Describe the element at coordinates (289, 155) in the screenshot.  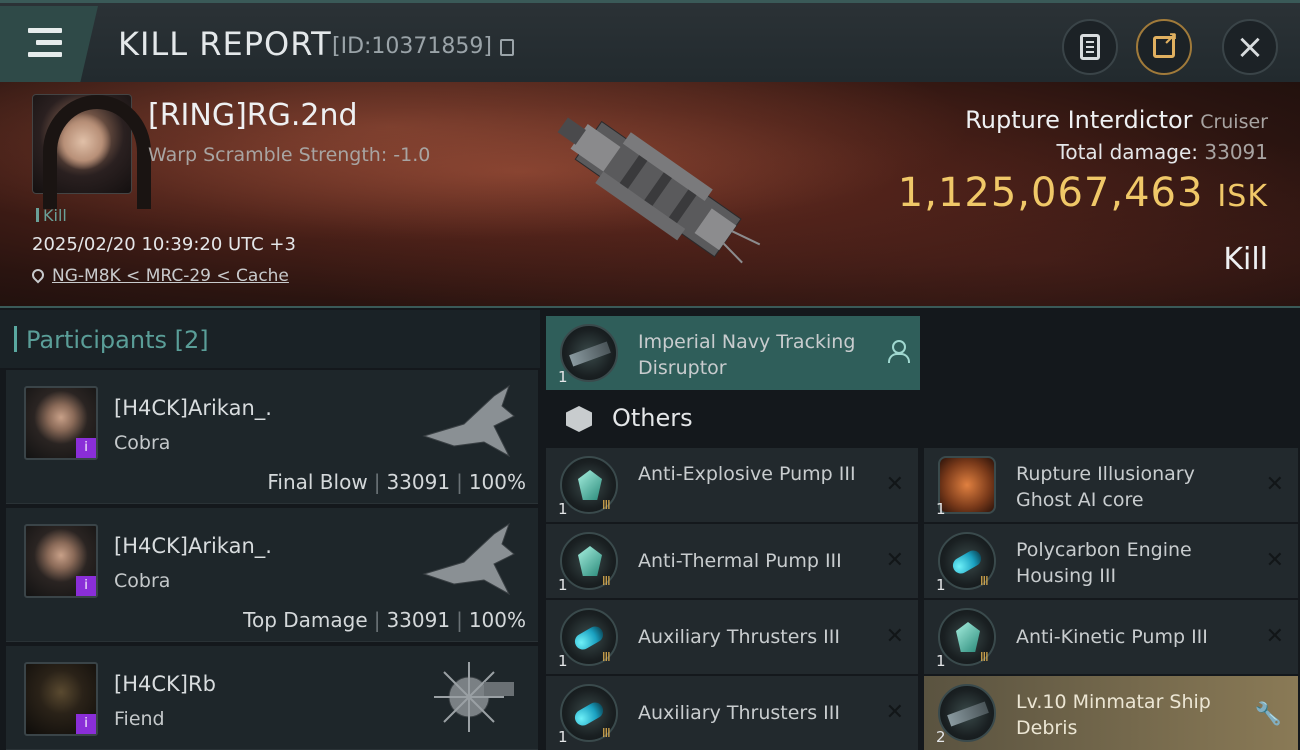
I see `warp-scramble-strength: Warp Scramble Strength: -1.0` at that location.